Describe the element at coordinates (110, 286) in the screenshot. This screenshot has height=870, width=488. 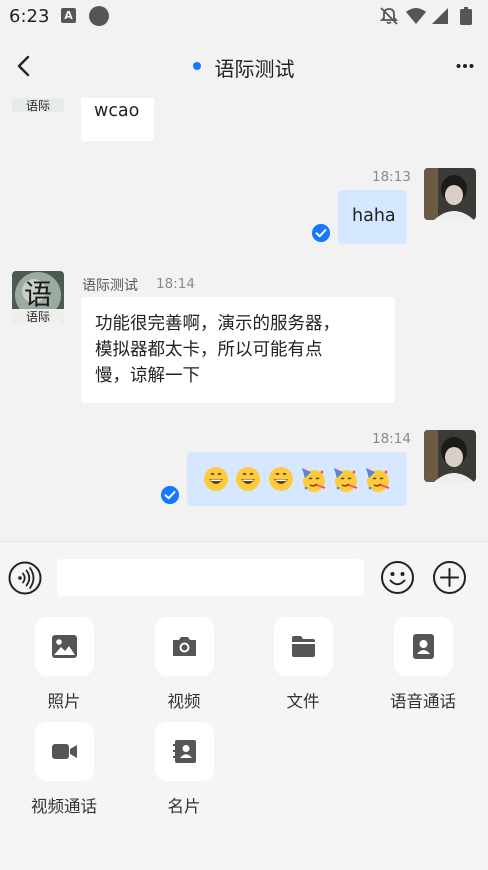
I see `sender-name: 语际测试` at that location.